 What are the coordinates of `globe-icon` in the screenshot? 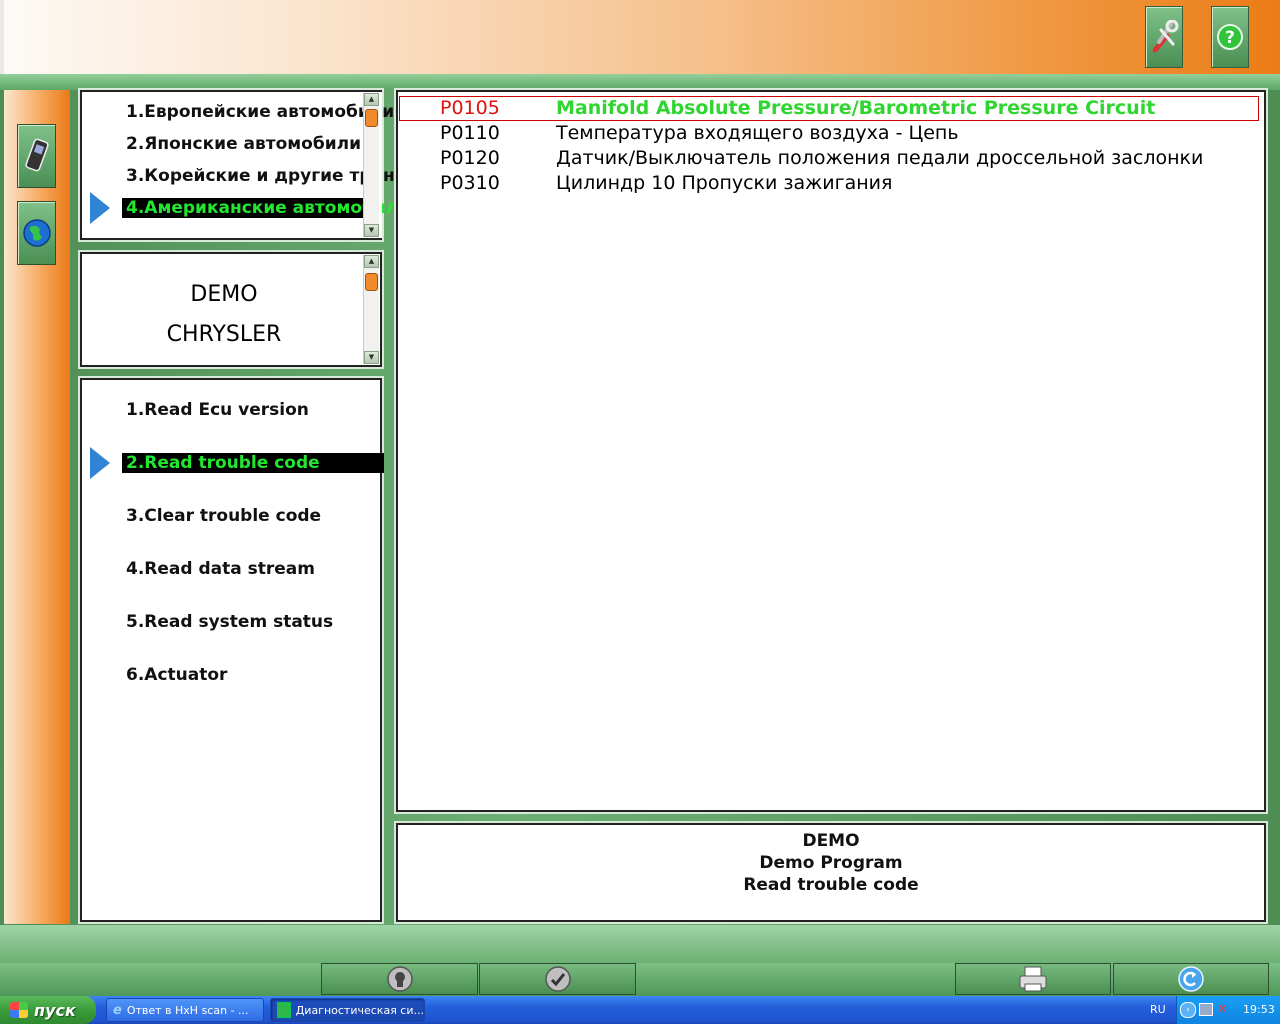 It's located at (36, 233).